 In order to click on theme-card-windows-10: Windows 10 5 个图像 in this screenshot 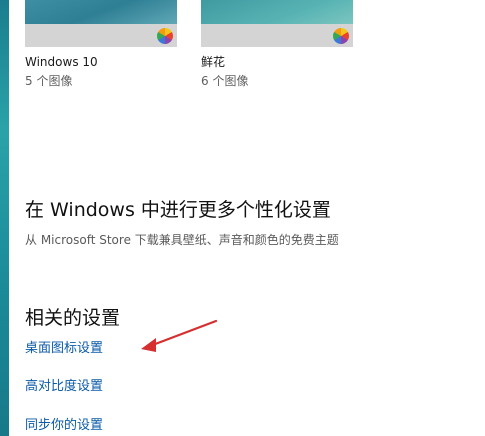, I will do `click(101, 44)`.